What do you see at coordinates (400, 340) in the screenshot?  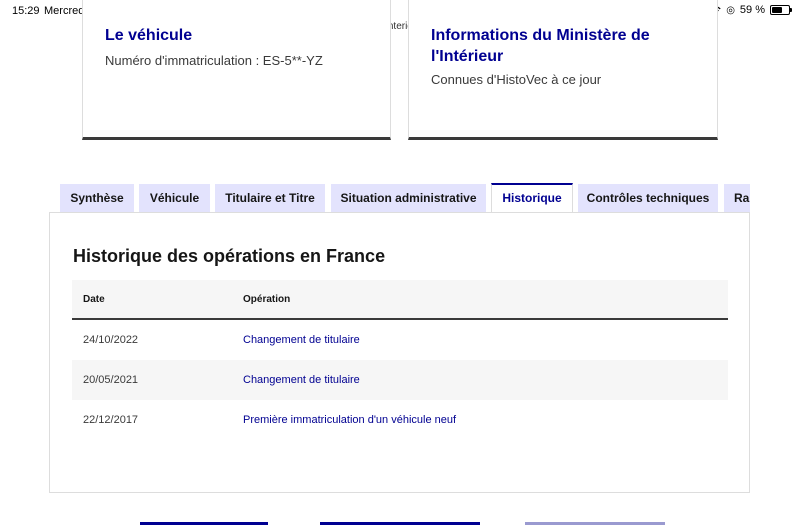 I see `table-row: 24/10/2022 Changement de titulaire` at bounding box center [400, 340].